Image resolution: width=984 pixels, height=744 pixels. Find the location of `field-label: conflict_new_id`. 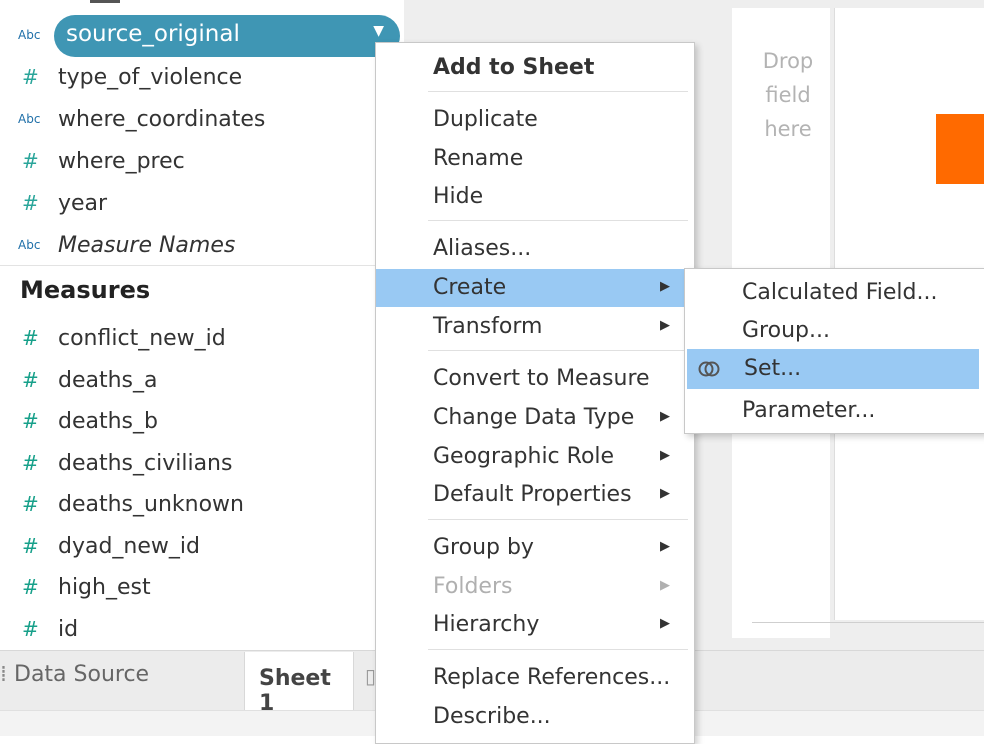

field-label: conflict_new_id is located at coordinates (142, 338).